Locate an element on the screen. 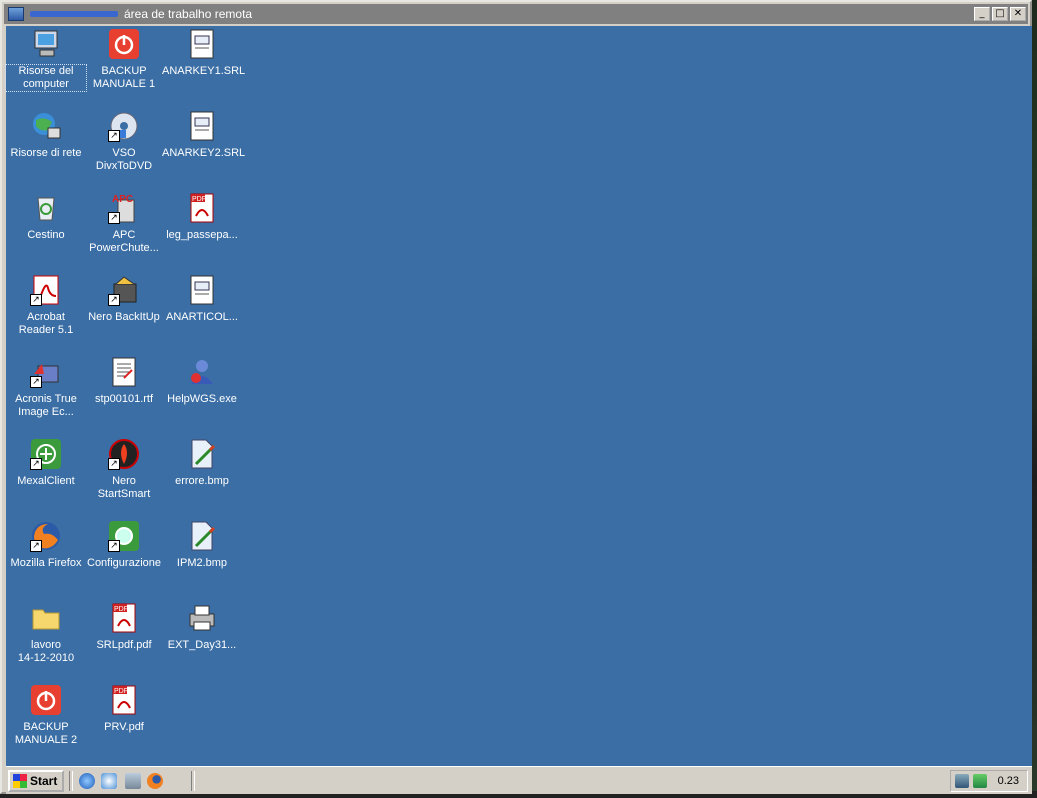  remote-desktop-icon is located at coordinates (16, 14).